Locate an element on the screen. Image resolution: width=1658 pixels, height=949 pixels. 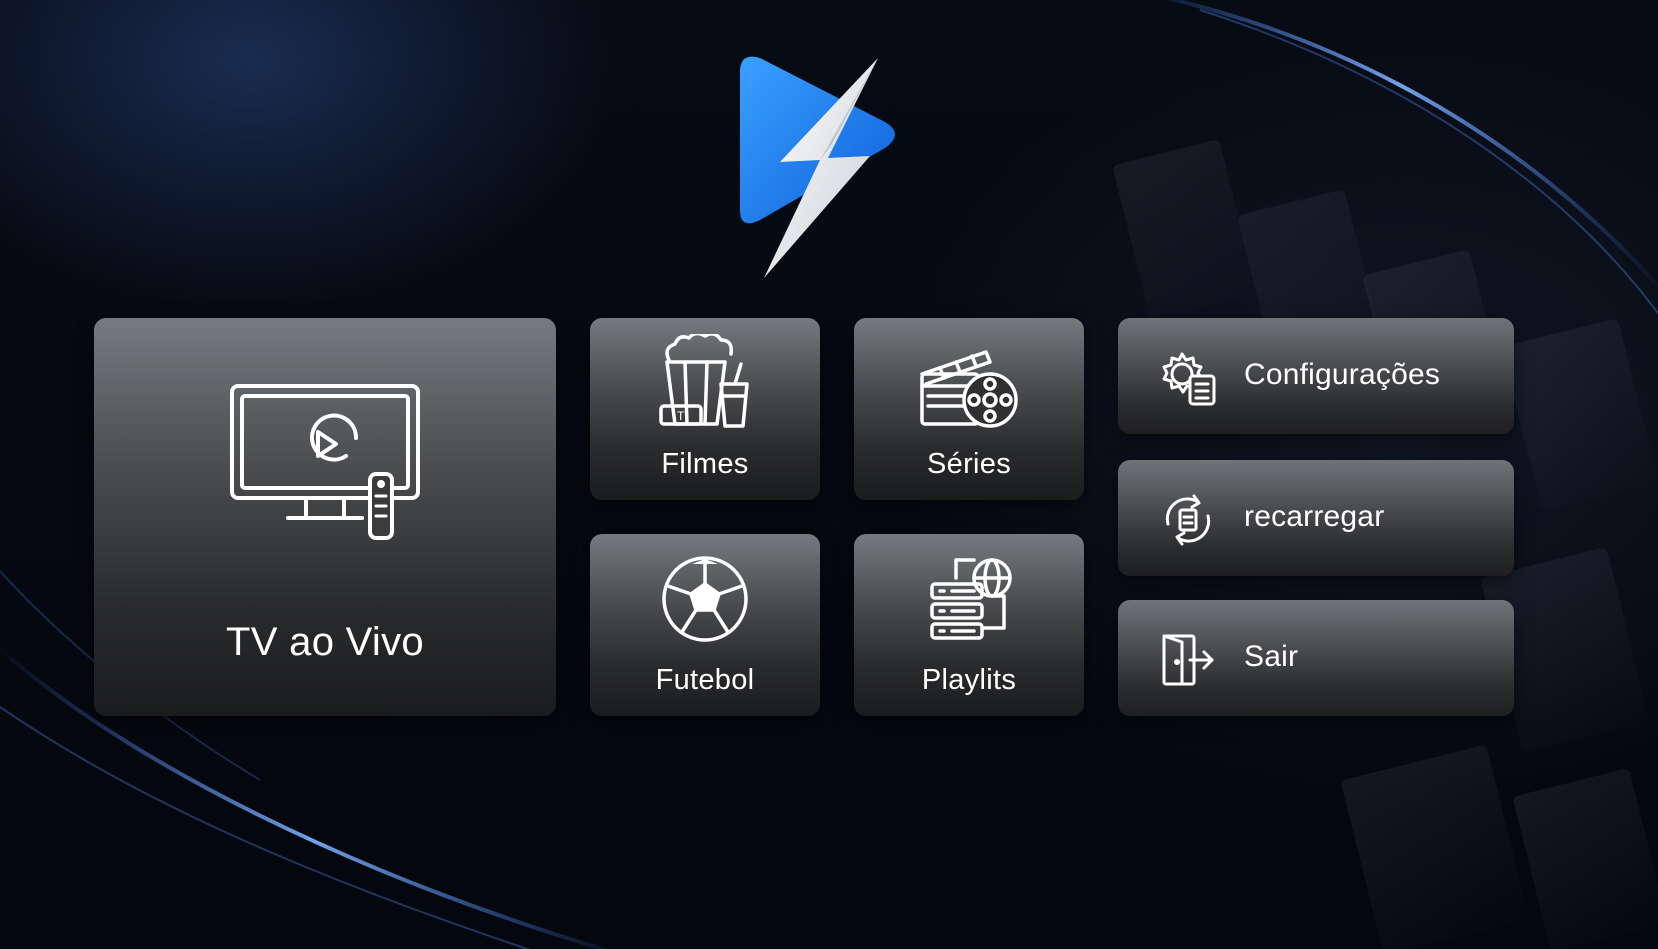
playlists-tile: Playlits is located at coordinates (969, 625).